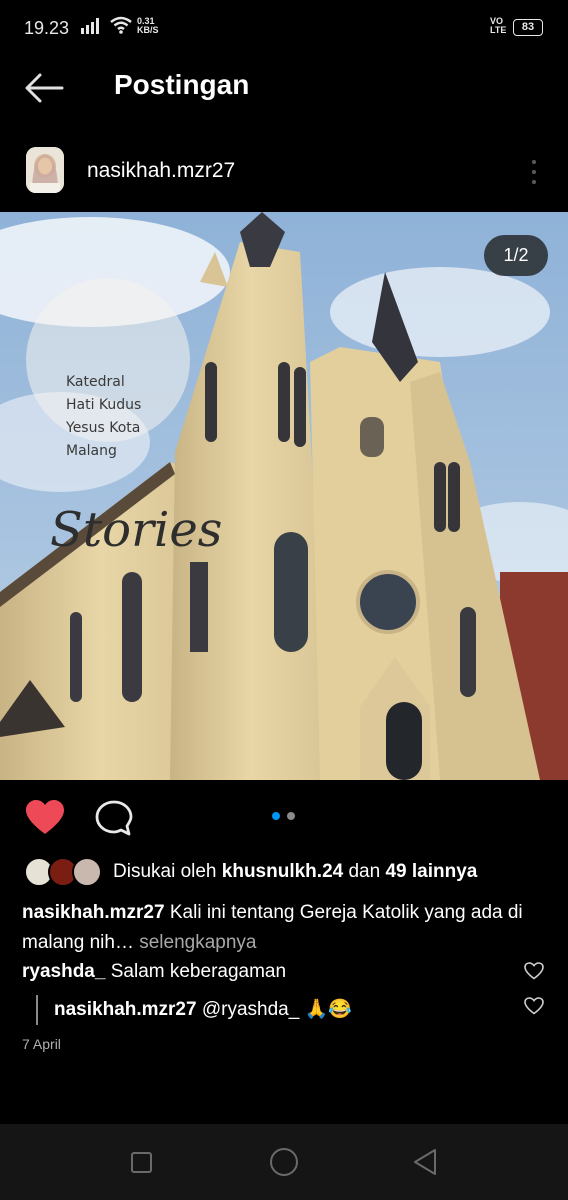 The width and height of the screenshot is (568, 1200). What do you see at coordinates (93, 912) in the screenshot?
I see `caption-username: nasikhah.mzr27` at bounding box center [93, 912].